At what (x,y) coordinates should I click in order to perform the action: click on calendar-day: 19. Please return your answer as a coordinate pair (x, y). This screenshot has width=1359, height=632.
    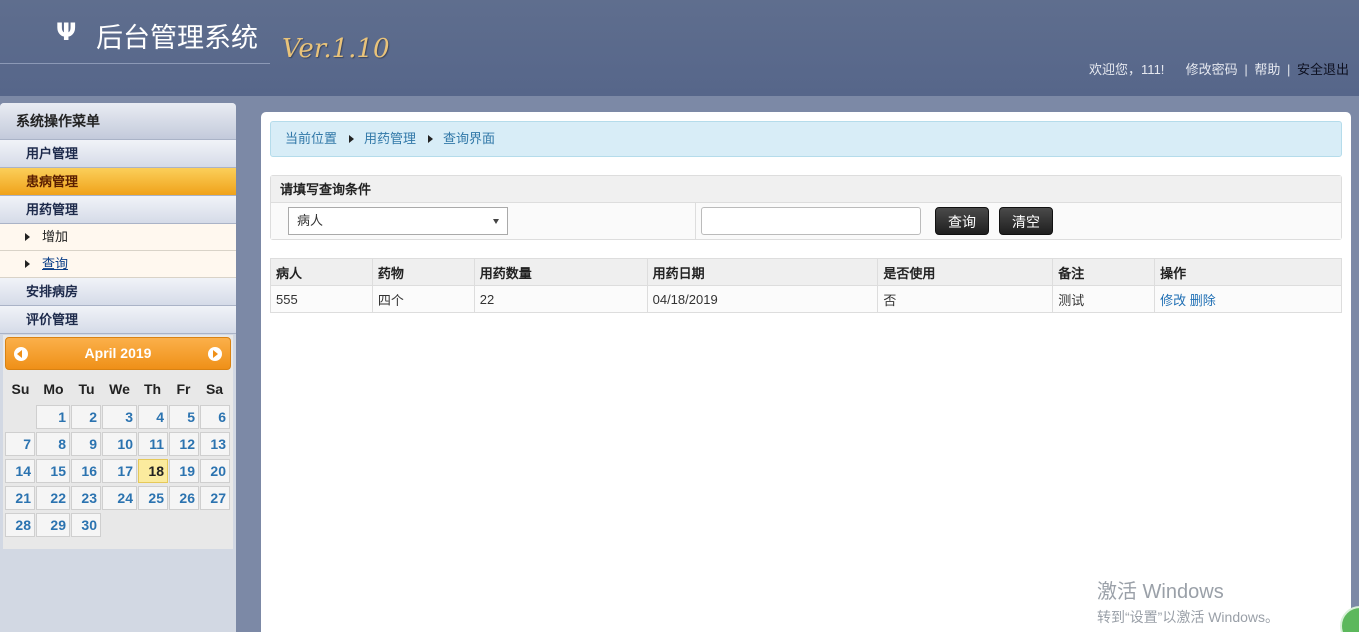
    Looking at the image, I should click on (184, 471).